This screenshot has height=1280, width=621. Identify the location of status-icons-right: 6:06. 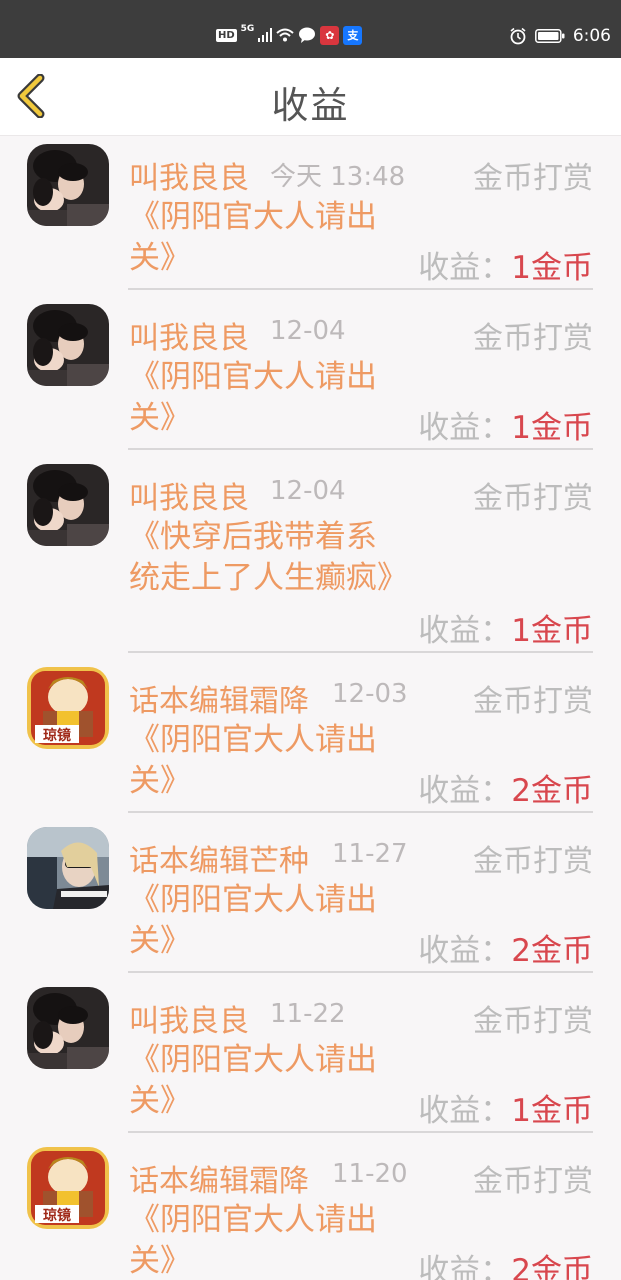
(560, 36).